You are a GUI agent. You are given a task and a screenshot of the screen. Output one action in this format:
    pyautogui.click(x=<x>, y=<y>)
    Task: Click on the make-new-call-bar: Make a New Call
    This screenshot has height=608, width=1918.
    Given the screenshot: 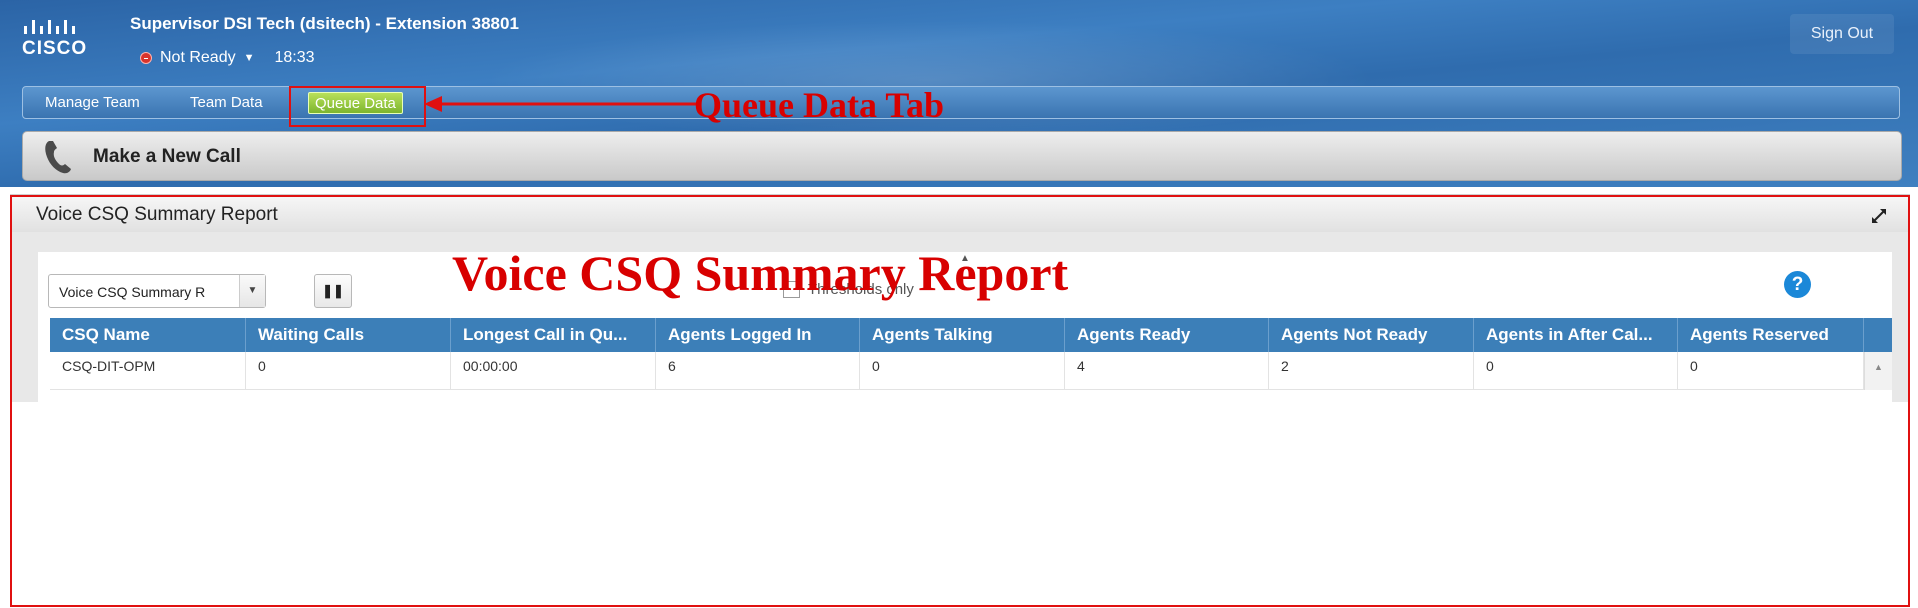 What is the action you would take?
    pyautogui.click(x=962, y=156)
    